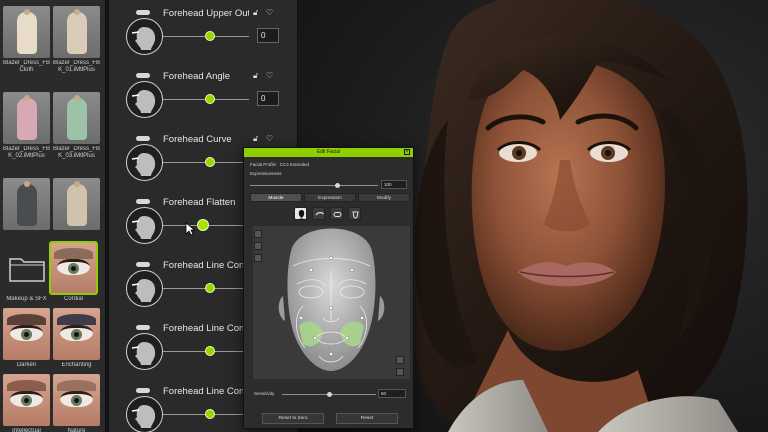  Describe the element at coordinates (26, 299) in the screenshot. I see `library-item-label: Makeup & SFX` at that location.